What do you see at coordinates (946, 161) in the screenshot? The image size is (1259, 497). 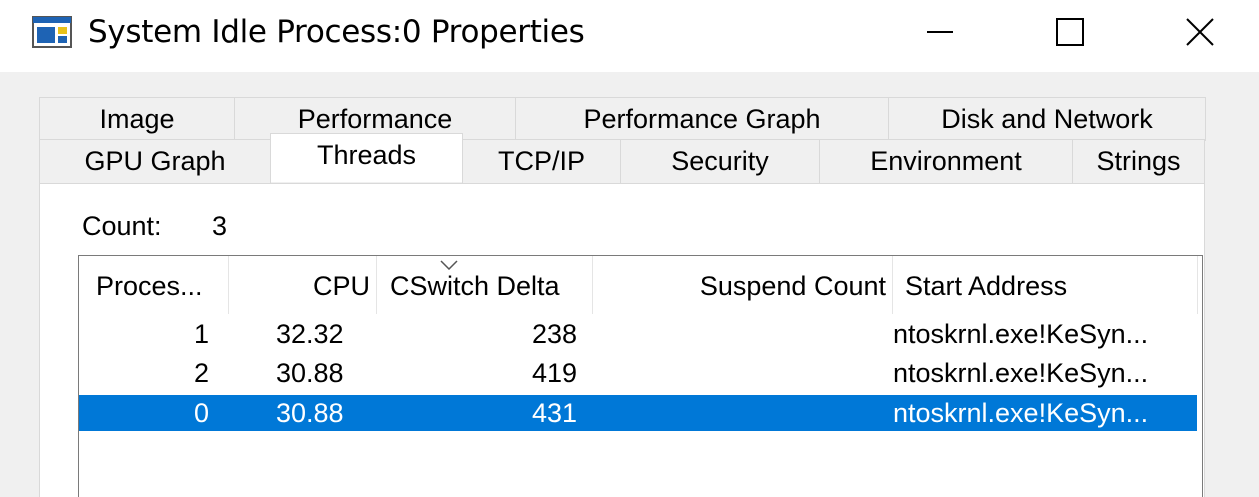 I see `tab-environment: Environment` at bounding box center [946, 161].